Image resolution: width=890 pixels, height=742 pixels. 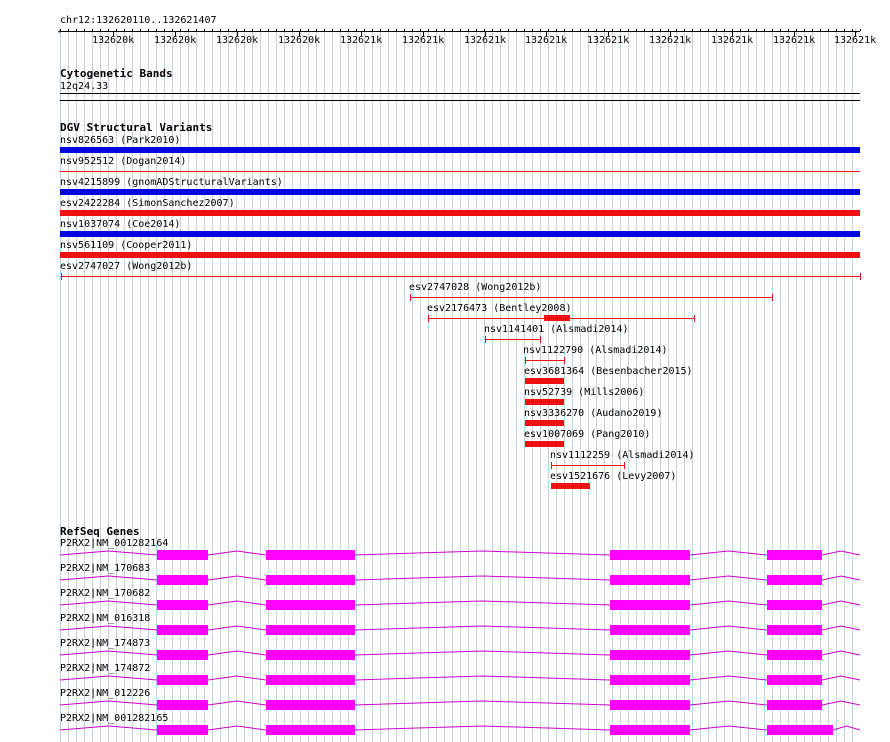 I want to click on refseq-transcript-label: P2RX2|NM_001282165, so click(x=114, y=719).